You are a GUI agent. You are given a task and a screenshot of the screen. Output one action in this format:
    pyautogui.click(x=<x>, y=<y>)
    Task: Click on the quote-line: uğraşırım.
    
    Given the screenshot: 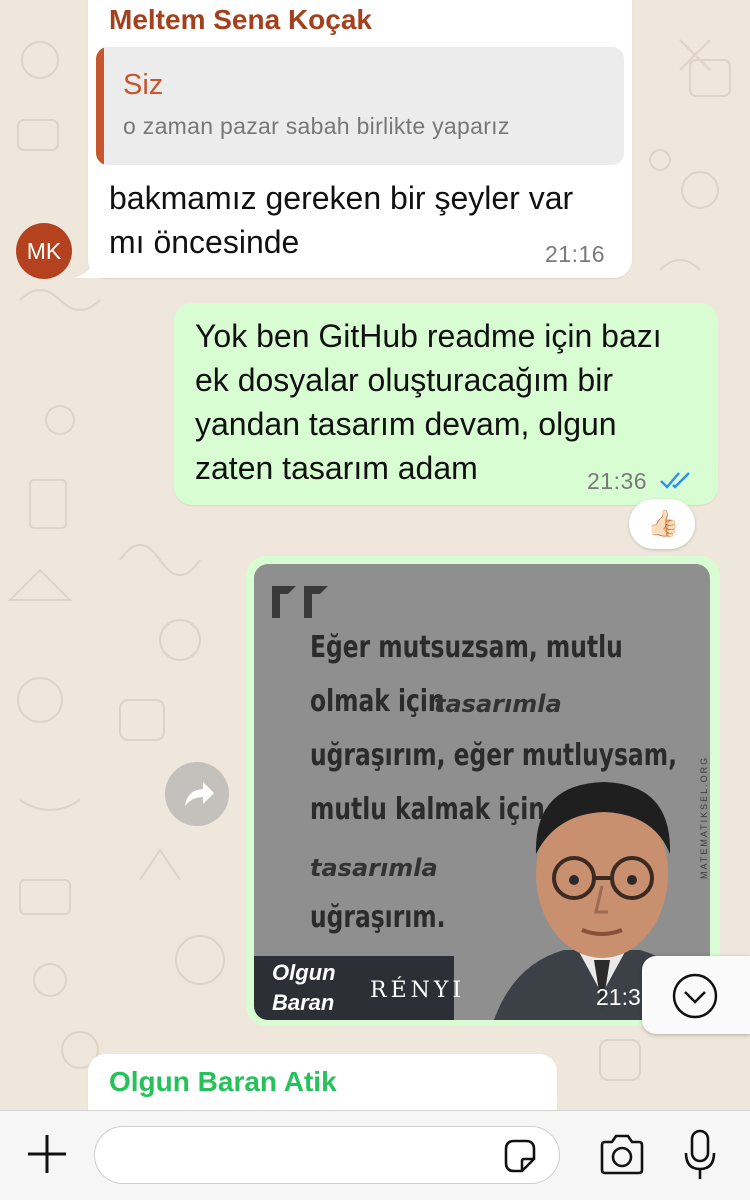 What is the action you would take?
    pyautogui.click(x=378, y=917)
    